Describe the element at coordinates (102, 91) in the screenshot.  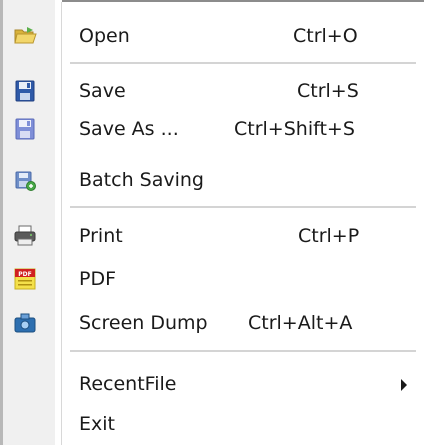
I see `menu-item-label: Save` at that location.